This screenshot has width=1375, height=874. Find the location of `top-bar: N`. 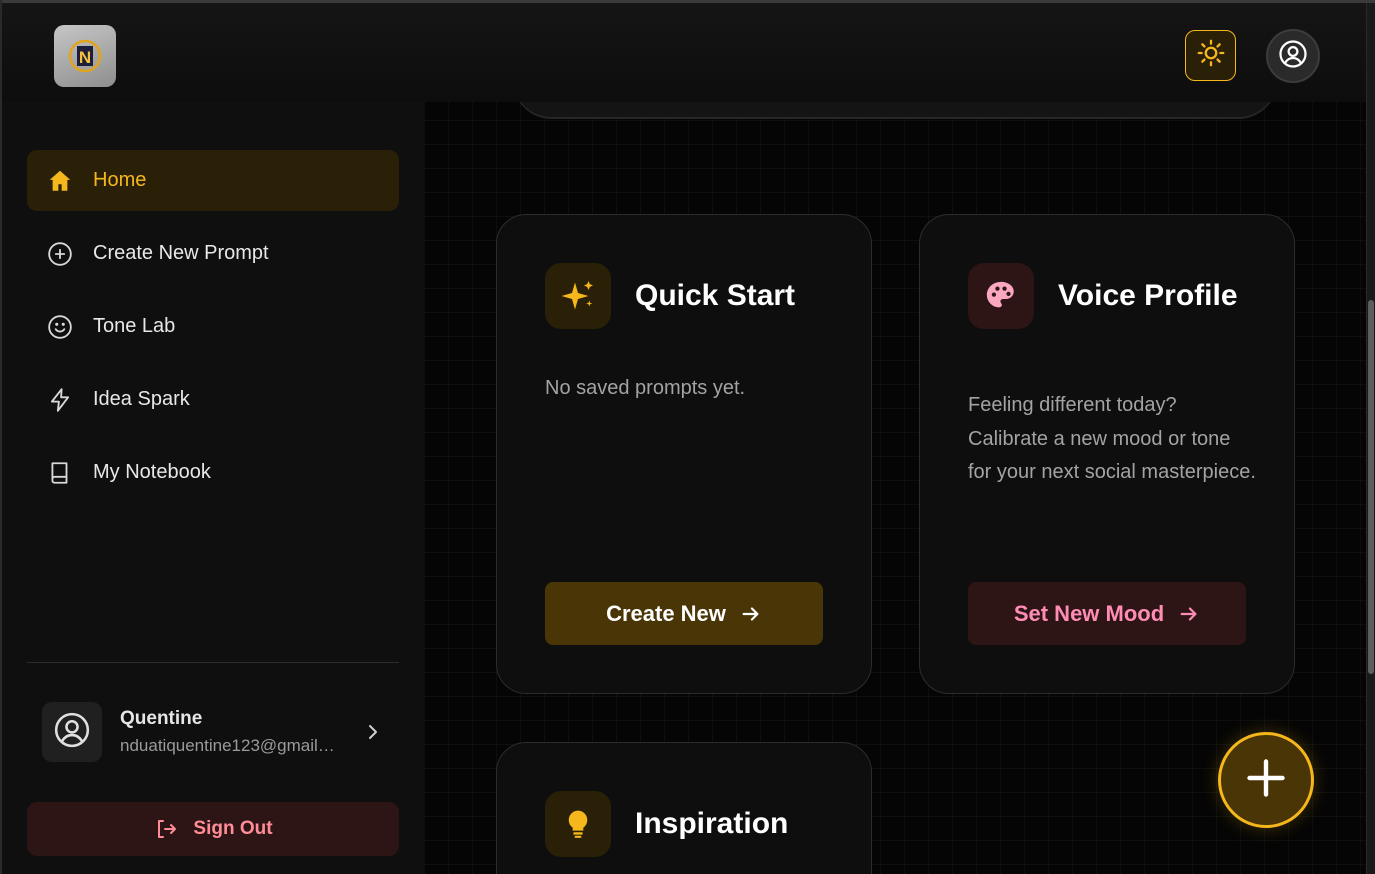

top-bar: N is located at coordinates (684, 52).